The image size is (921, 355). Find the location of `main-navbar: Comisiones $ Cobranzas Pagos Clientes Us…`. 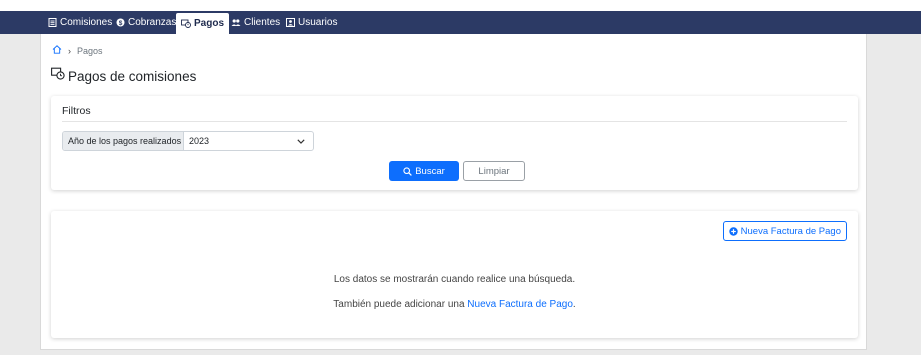

main-navbar: Comisiones $ Cobranzas Pagos Clientes Us… is located at coordinates (460, 22).